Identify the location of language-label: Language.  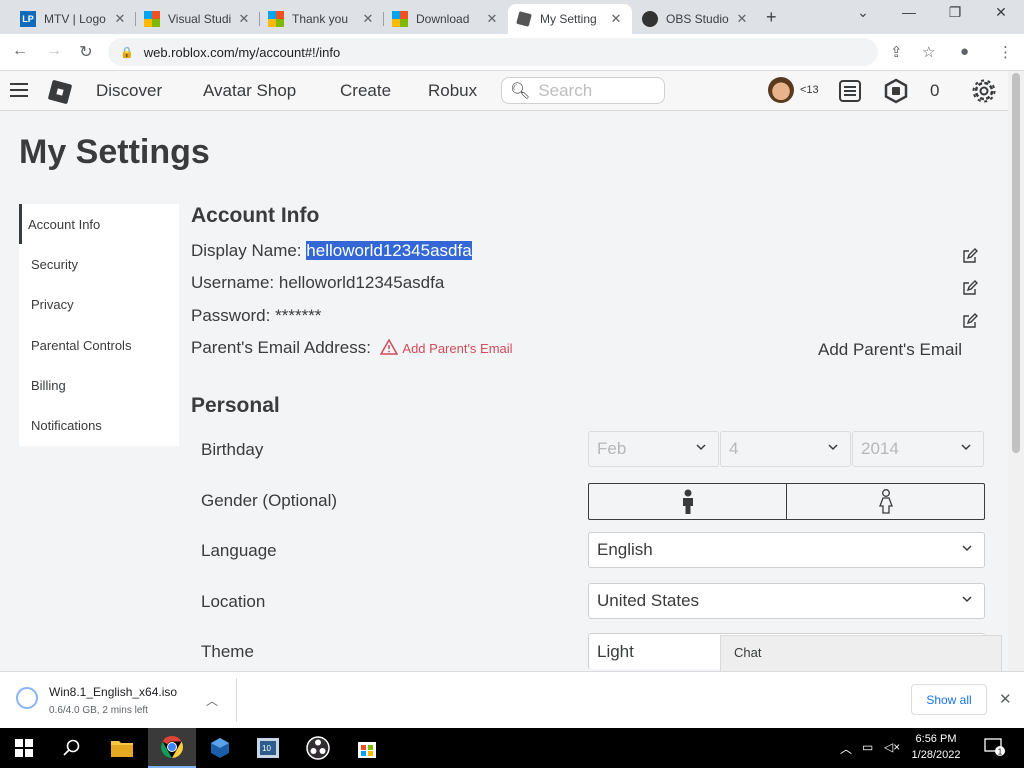
(239, 550).